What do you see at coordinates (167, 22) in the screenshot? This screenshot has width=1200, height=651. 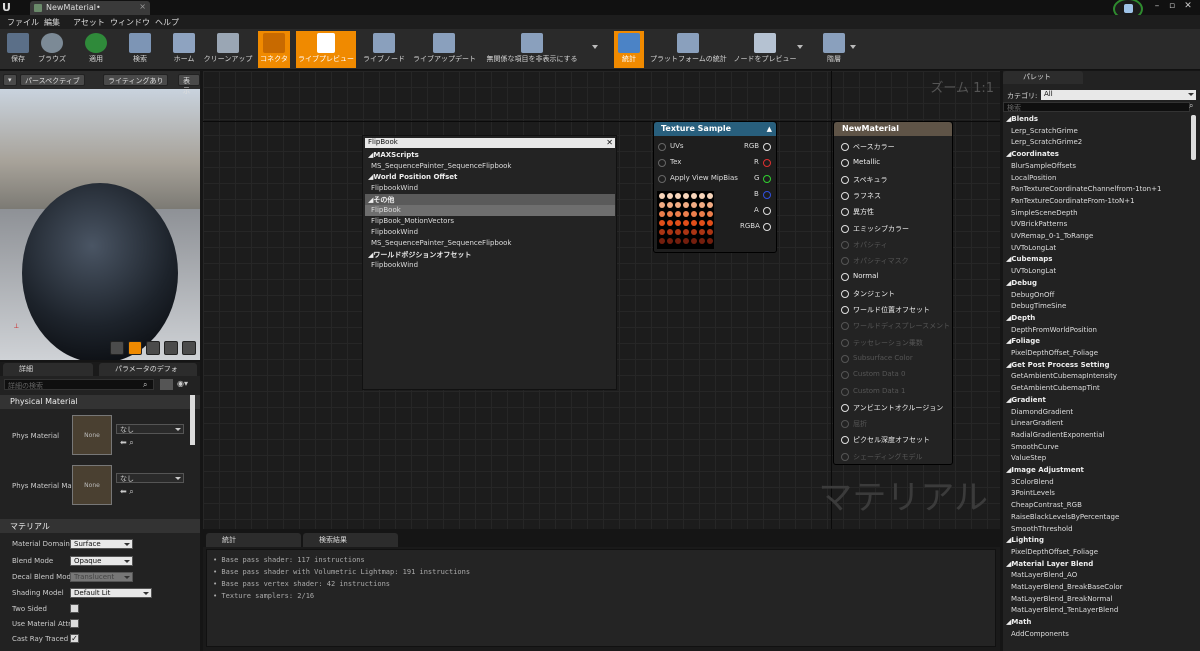 I see `menu-help: ヘルプ` at bounding box center [167, 22].